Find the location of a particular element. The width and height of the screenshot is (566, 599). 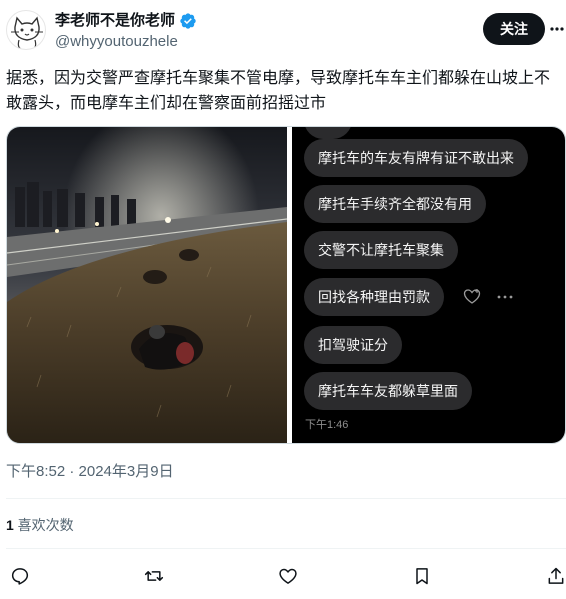

bookmark-icon is located at coordinates (422, 576).